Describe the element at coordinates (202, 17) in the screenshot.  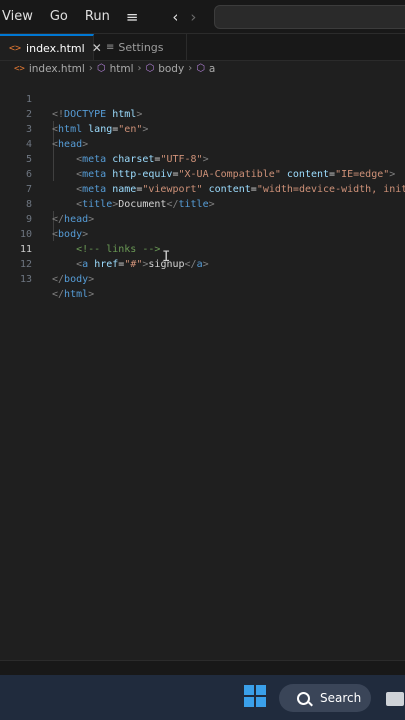
I see `menu-bar: View Go Run ≡ ‹ ›` at that location.